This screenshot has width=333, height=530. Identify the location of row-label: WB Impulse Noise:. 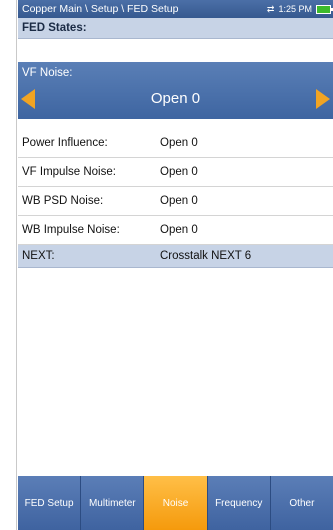
(71, 230).